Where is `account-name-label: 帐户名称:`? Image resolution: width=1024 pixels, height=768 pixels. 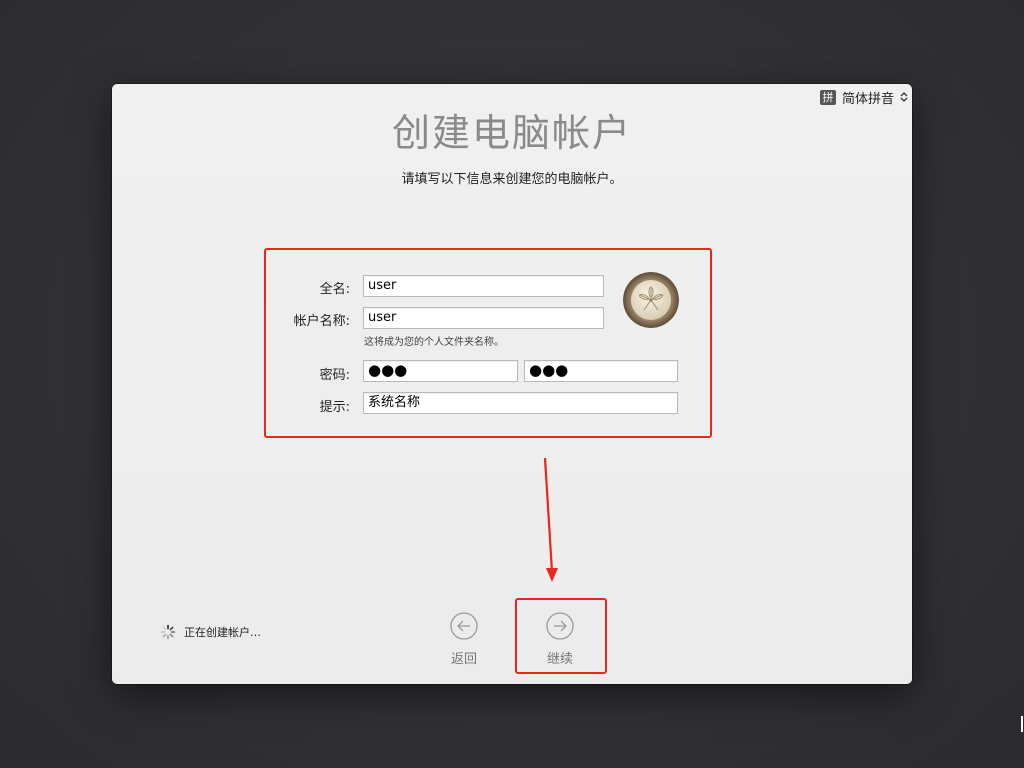
account-name-label: 帐户名称: is located at coordinates (321, 321).